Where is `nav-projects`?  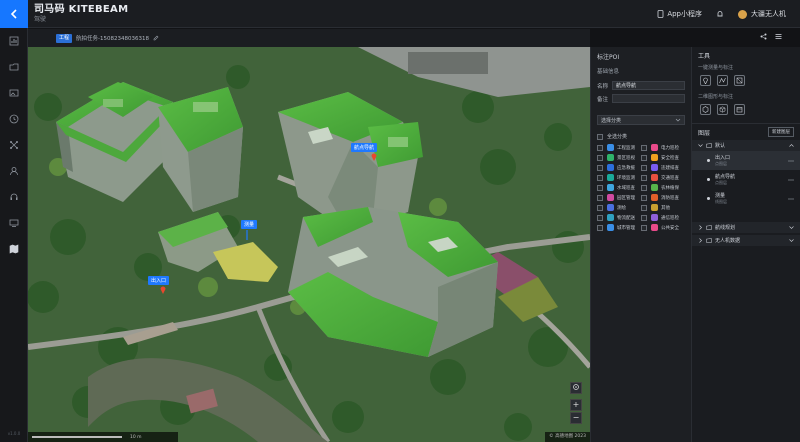
nav-projects is located at coordinates (14, 67).